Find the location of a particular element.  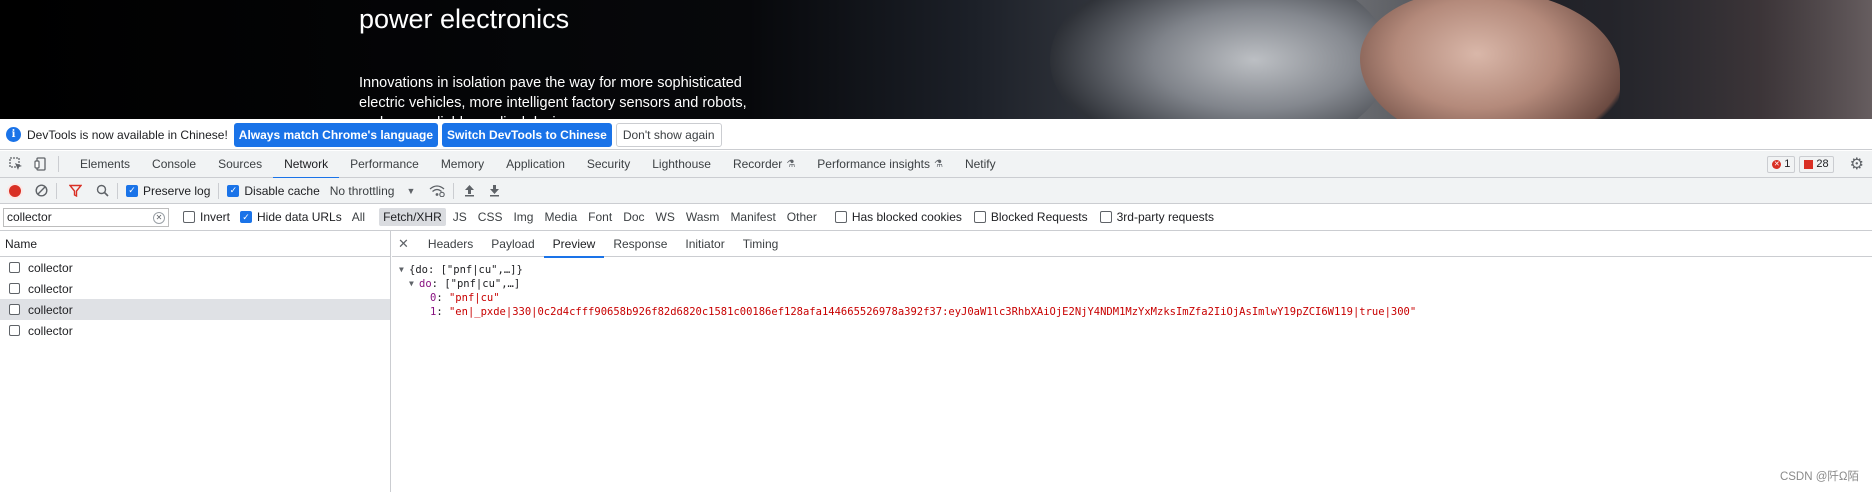

json-root-summary: {do: ["pnf|cu",…]} is located at coordinates (466, 270).